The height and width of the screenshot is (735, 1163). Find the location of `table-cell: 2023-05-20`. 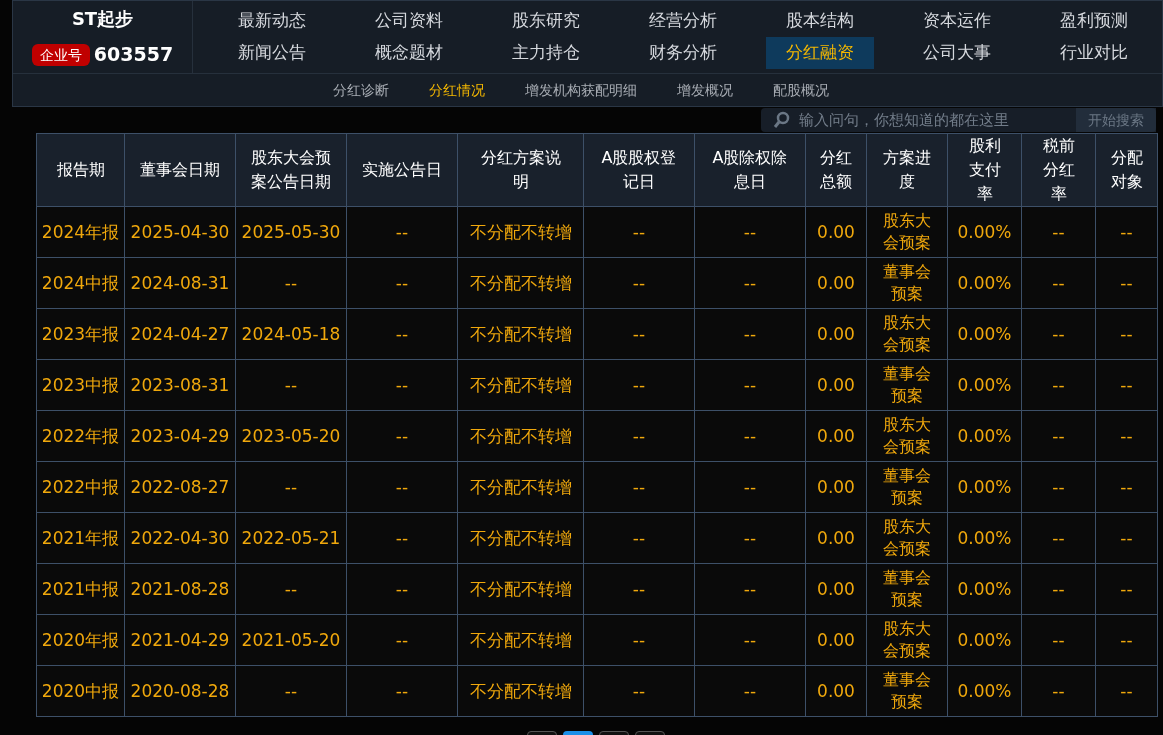

table-cell: 2023-05-20 is located at coordinates (291, 436).